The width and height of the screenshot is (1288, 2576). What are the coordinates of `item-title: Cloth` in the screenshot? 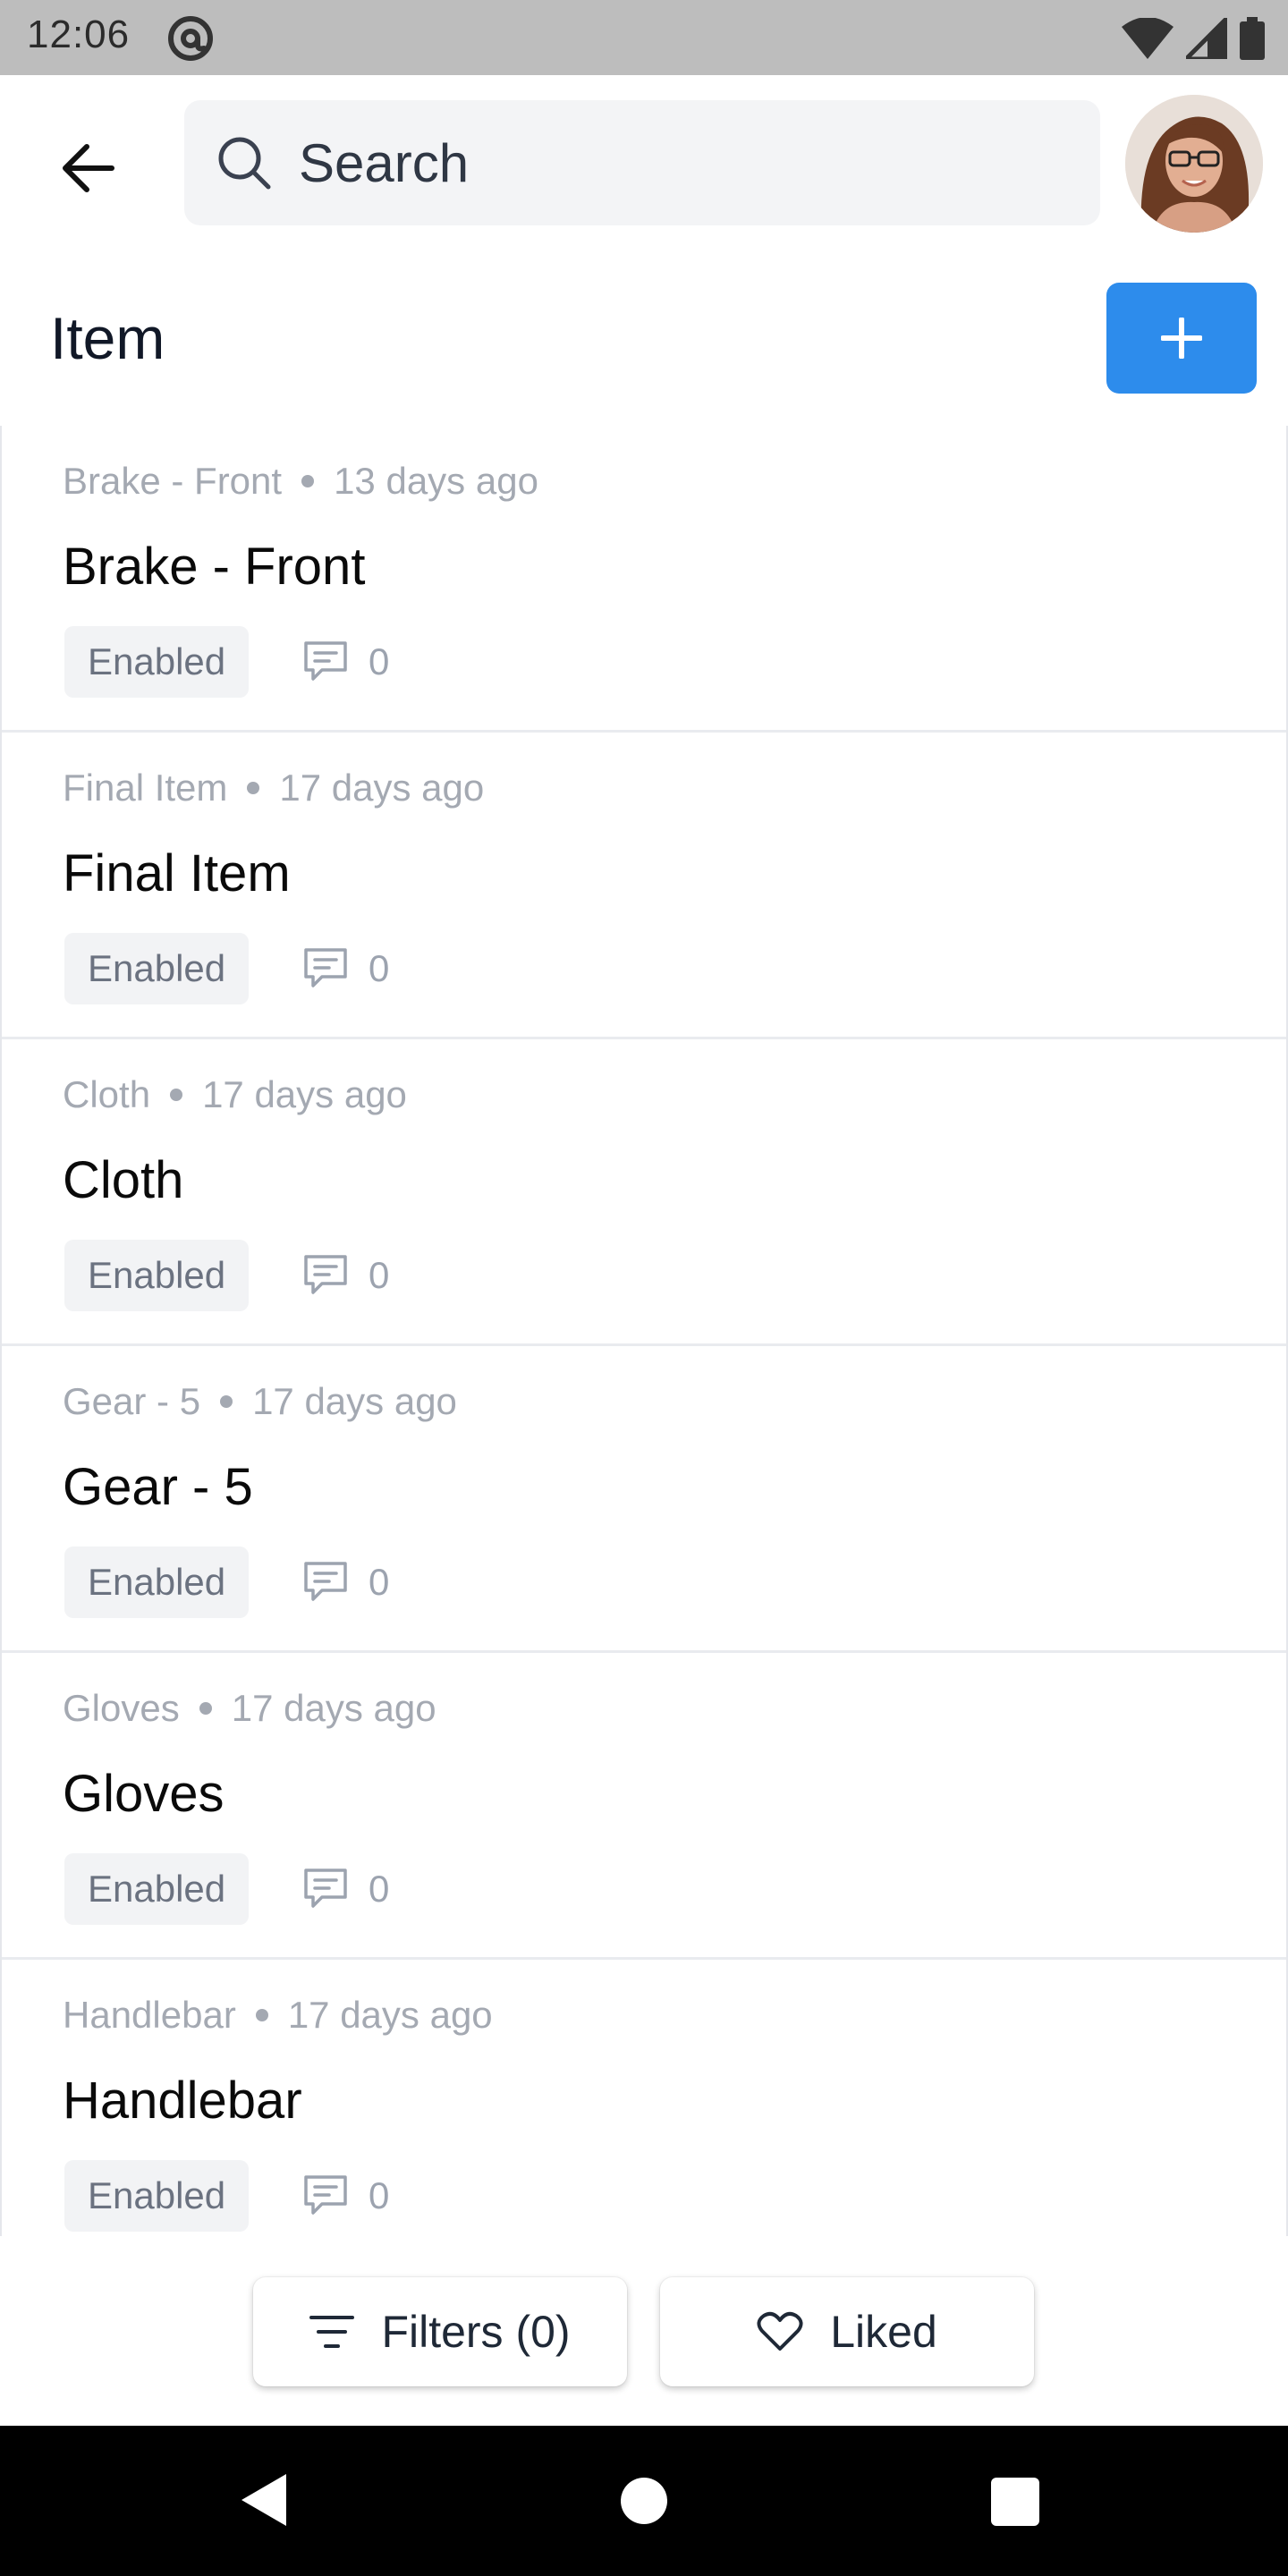 It's located at (123, 1180).